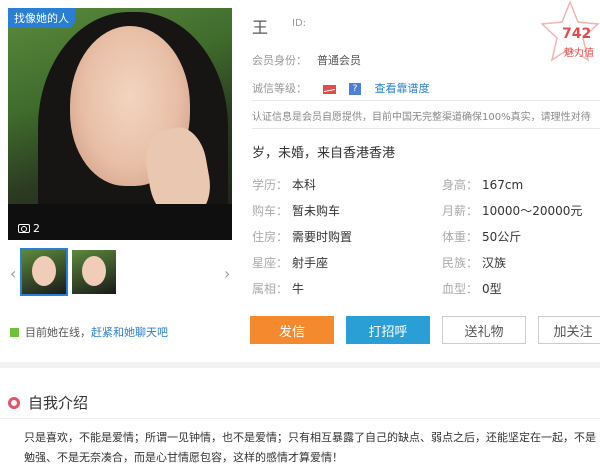 The height and width of the screenshot is (465, 600). What do you see at coordinates (284, 185) in the screenshot?
I see `detail-education: 学历： 本科` at bounding box center [284, 185].